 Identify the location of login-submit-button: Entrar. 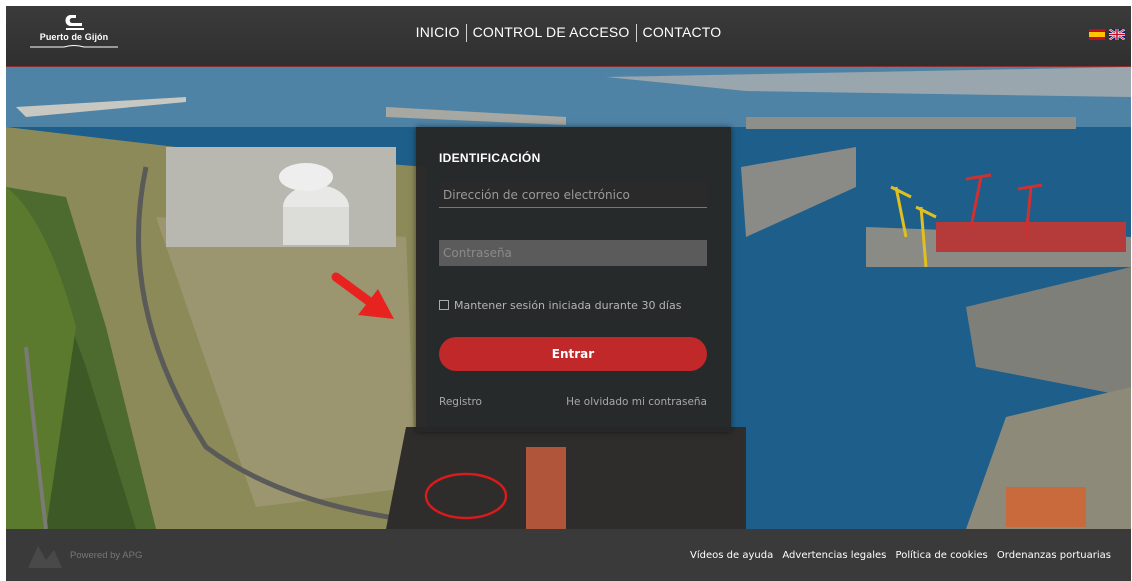
(573, 354).